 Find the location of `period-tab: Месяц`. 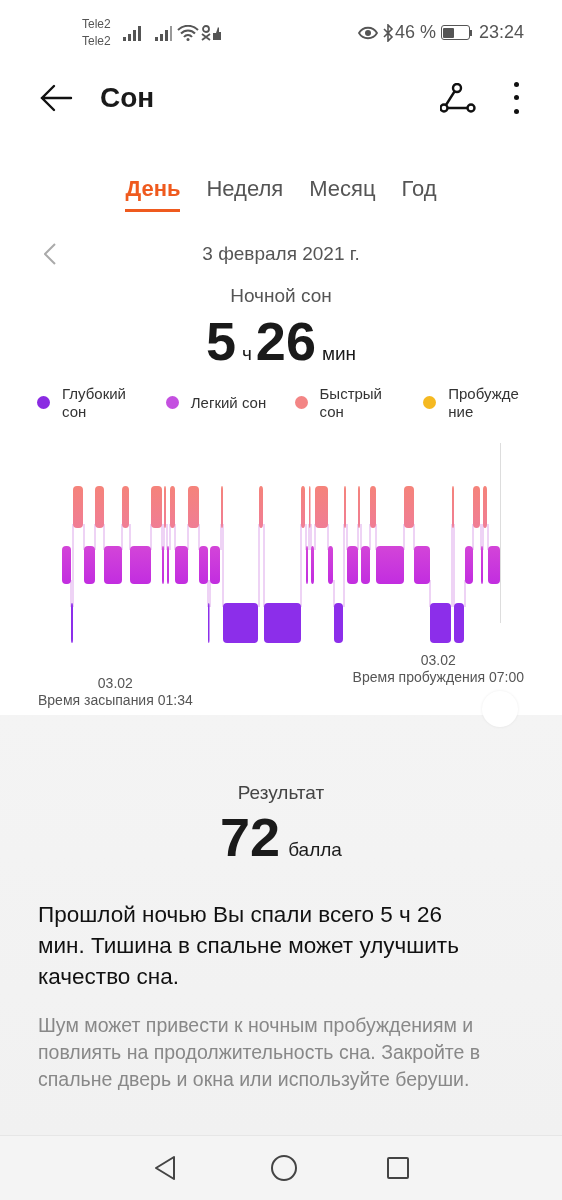

period-tab: Месяц is located at coordinates (342, 190).